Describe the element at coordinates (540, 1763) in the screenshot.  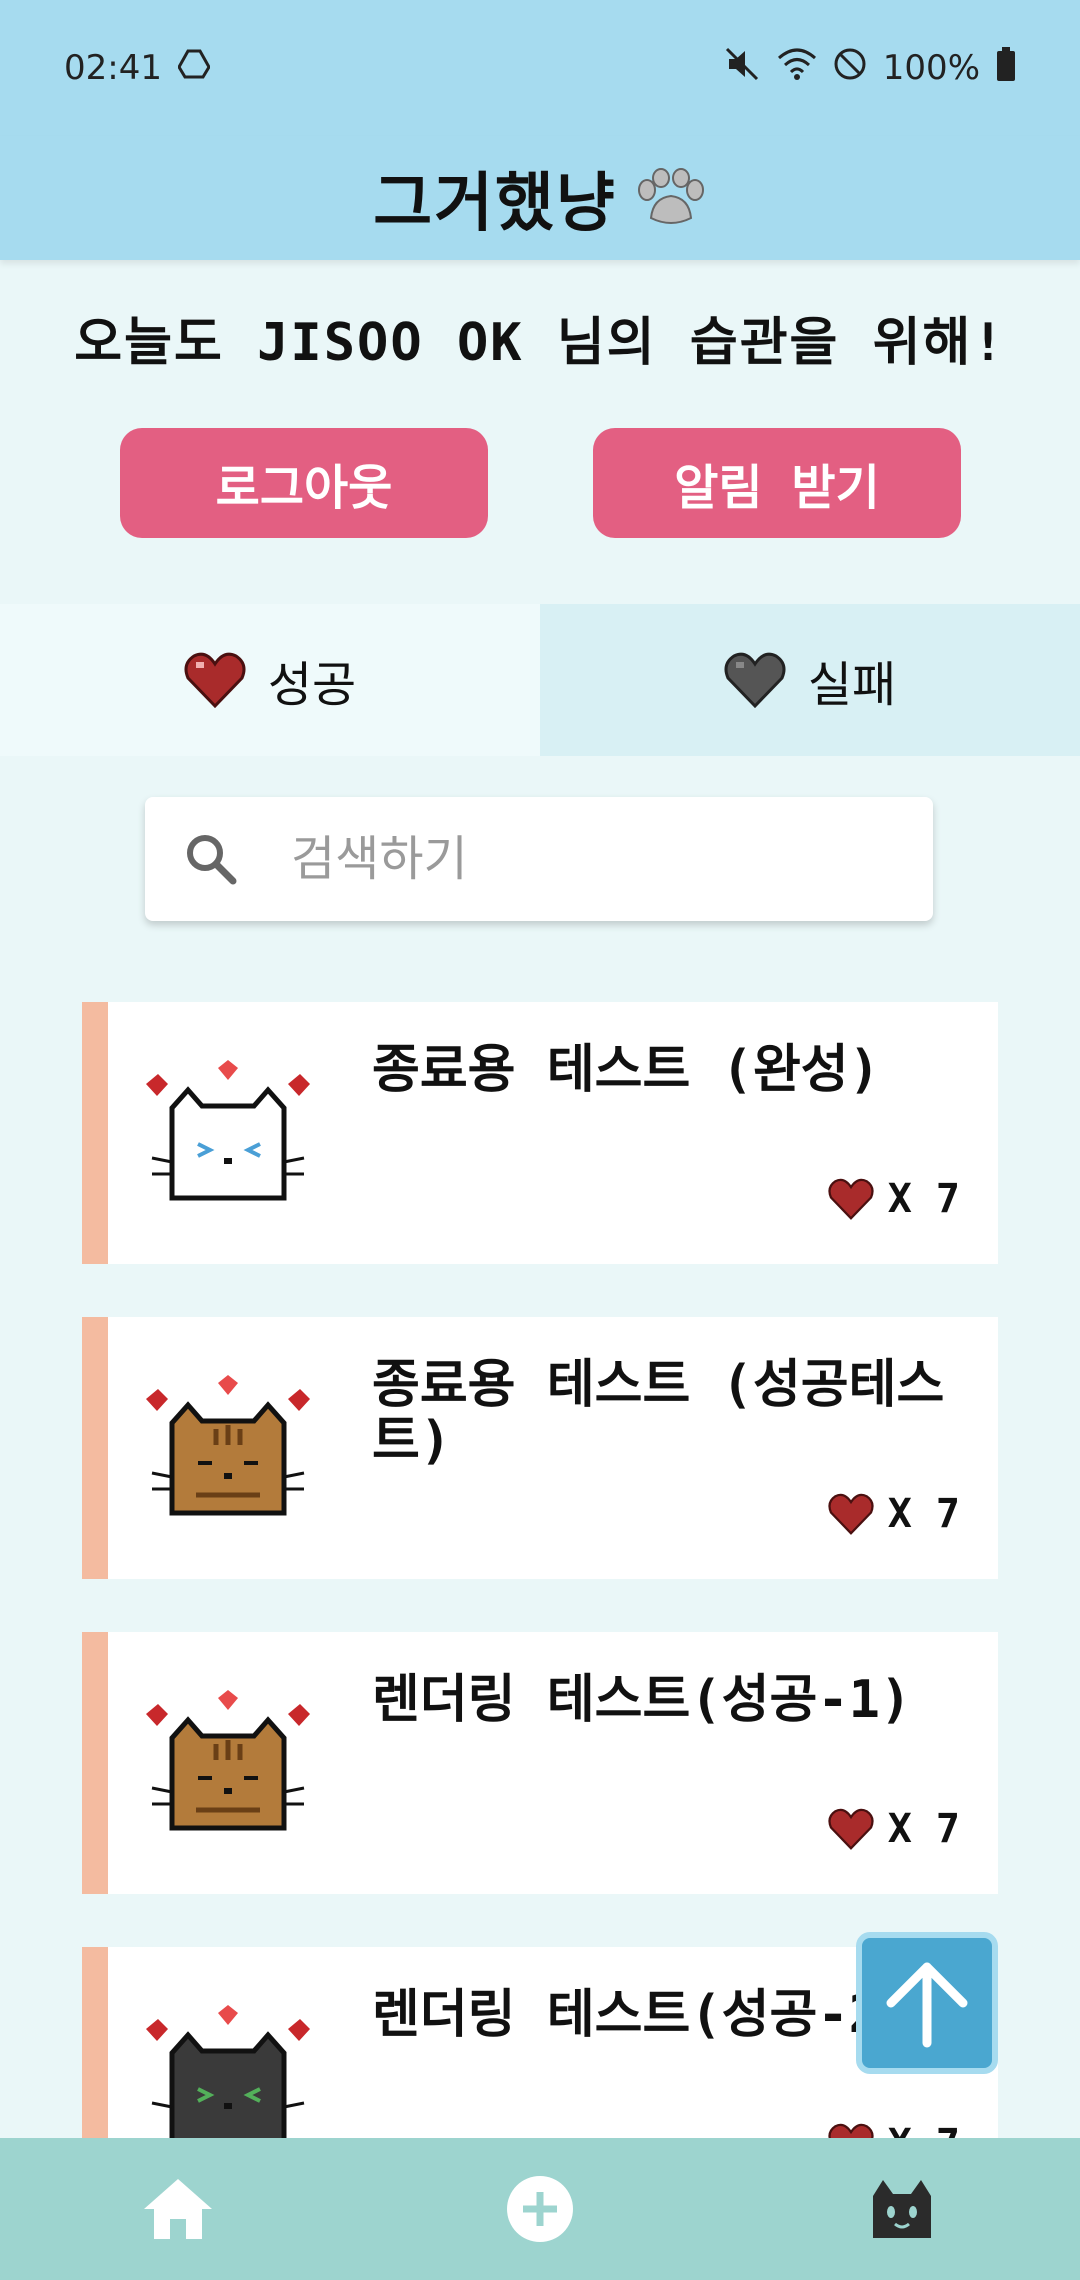
I see `habit-card: 렌더링 테스트(성공-1) X 7` at that location.